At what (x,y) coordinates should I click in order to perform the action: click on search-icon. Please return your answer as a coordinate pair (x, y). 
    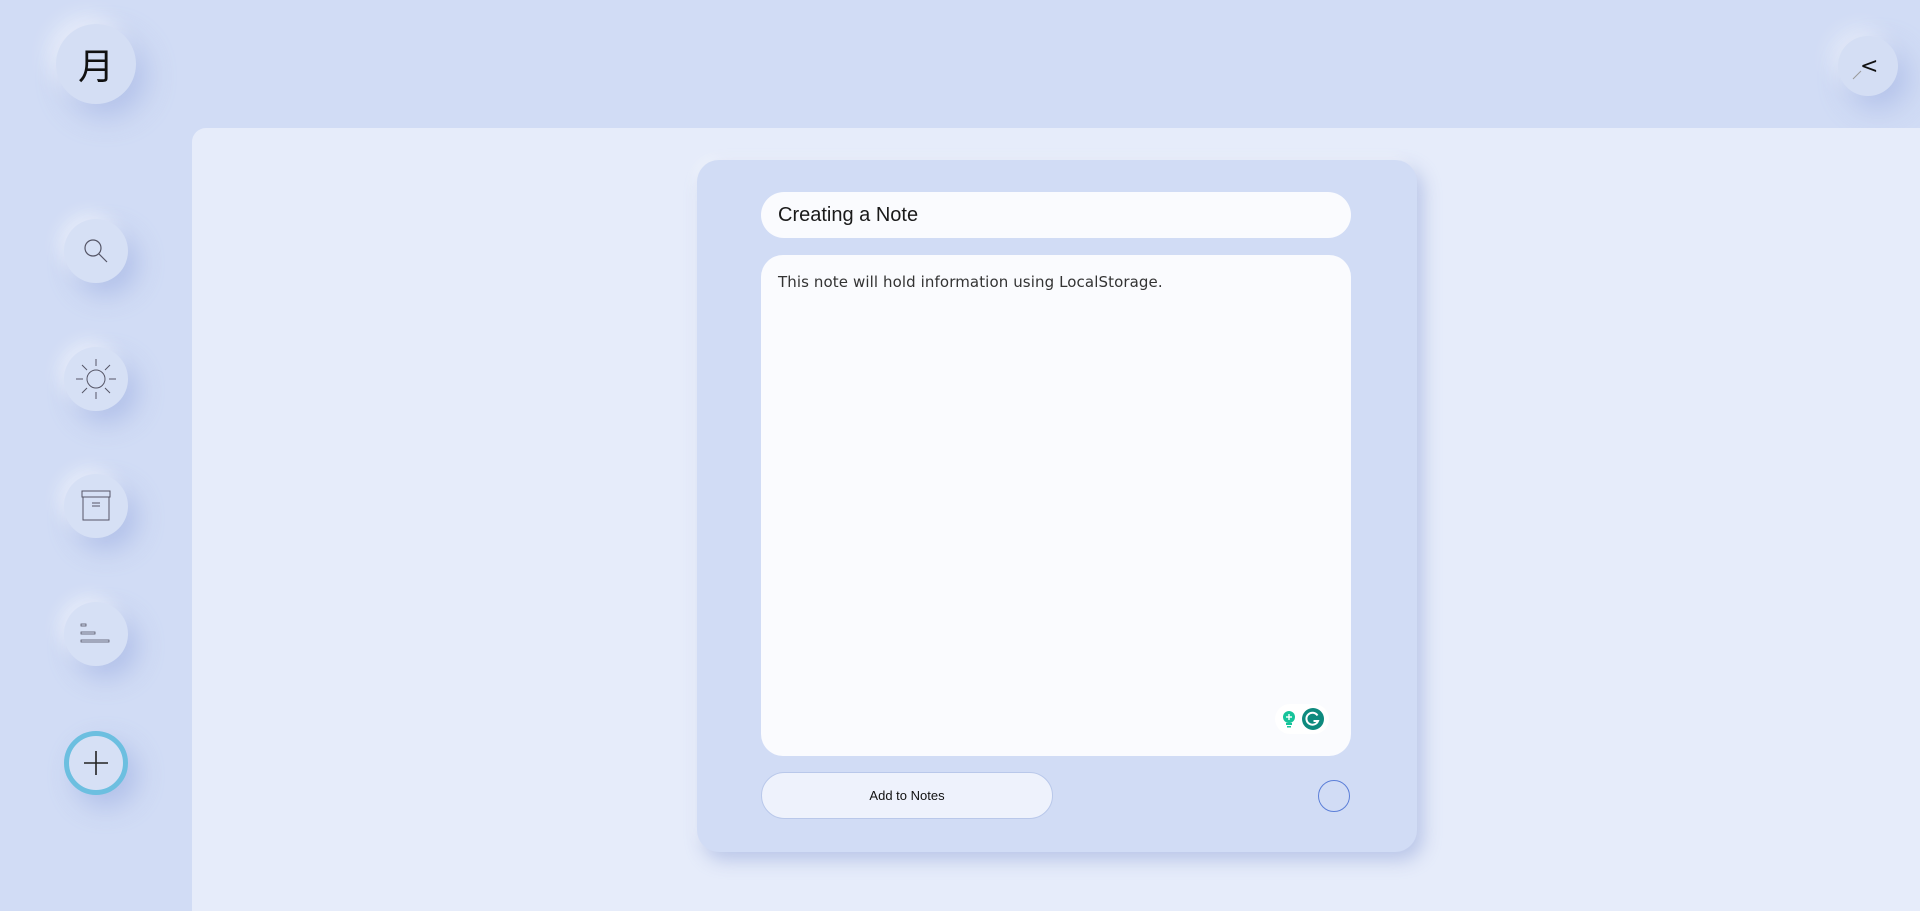
    Looking at the image, I should click on (96, 251).